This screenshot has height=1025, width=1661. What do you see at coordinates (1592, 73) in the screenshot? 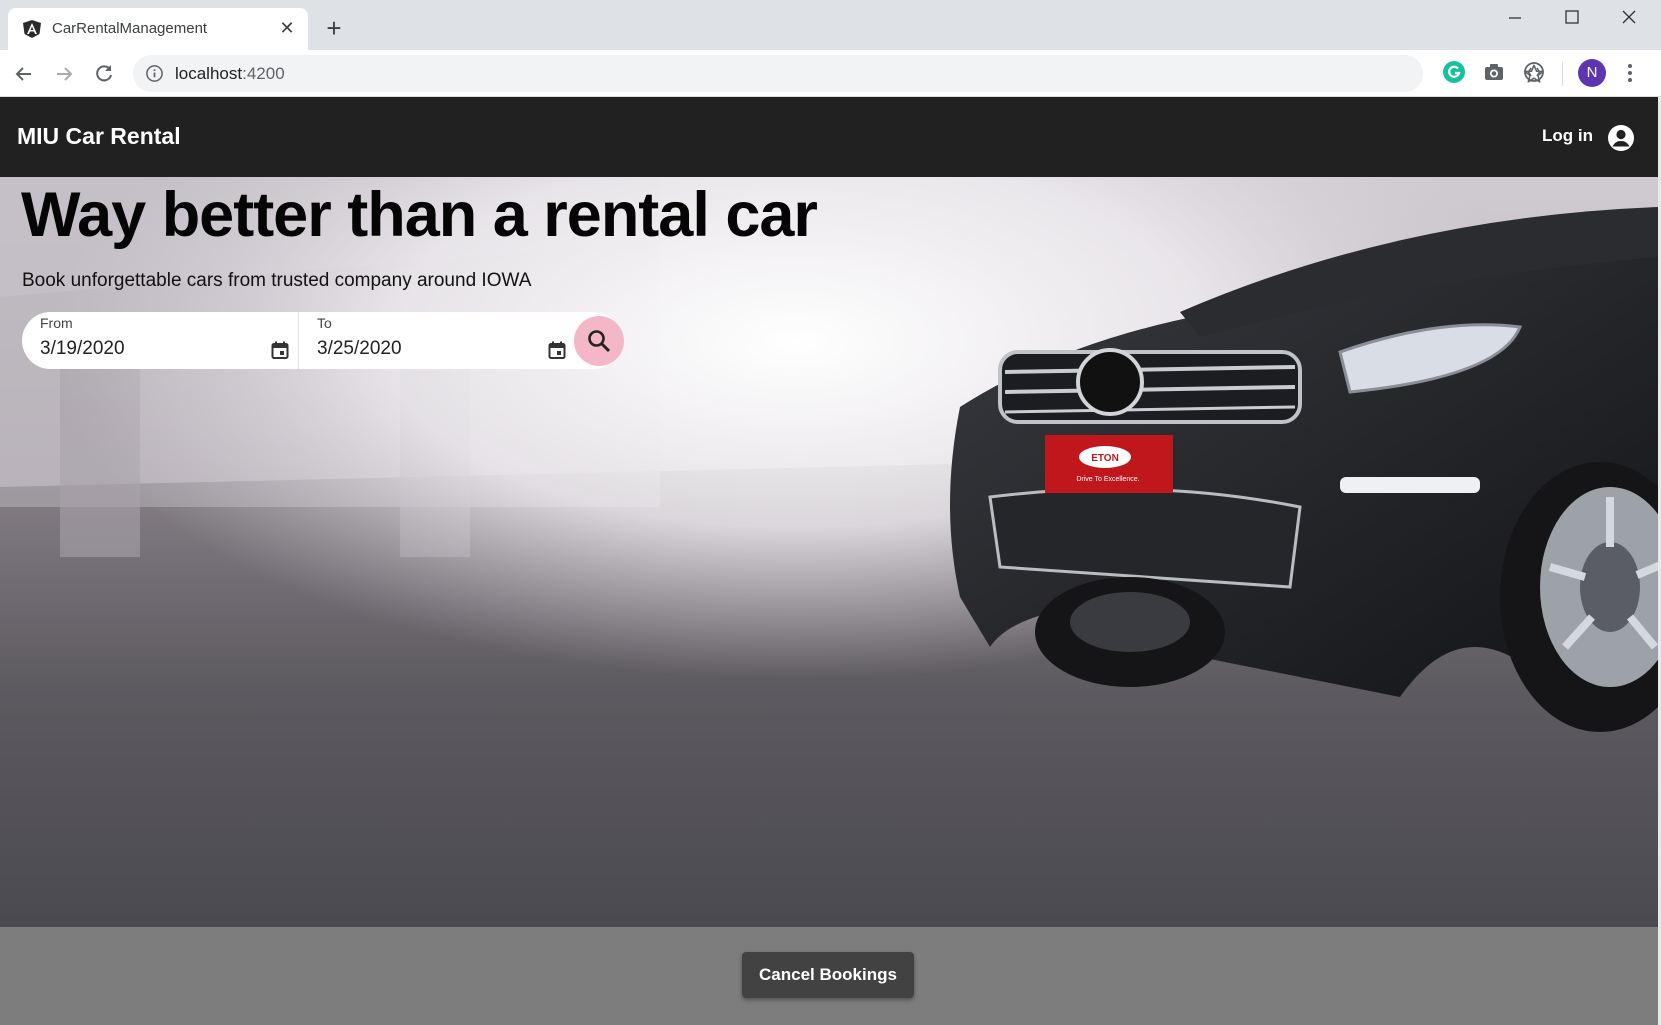
I see `profile-avatar: N` at bounding box center [1592, 73].